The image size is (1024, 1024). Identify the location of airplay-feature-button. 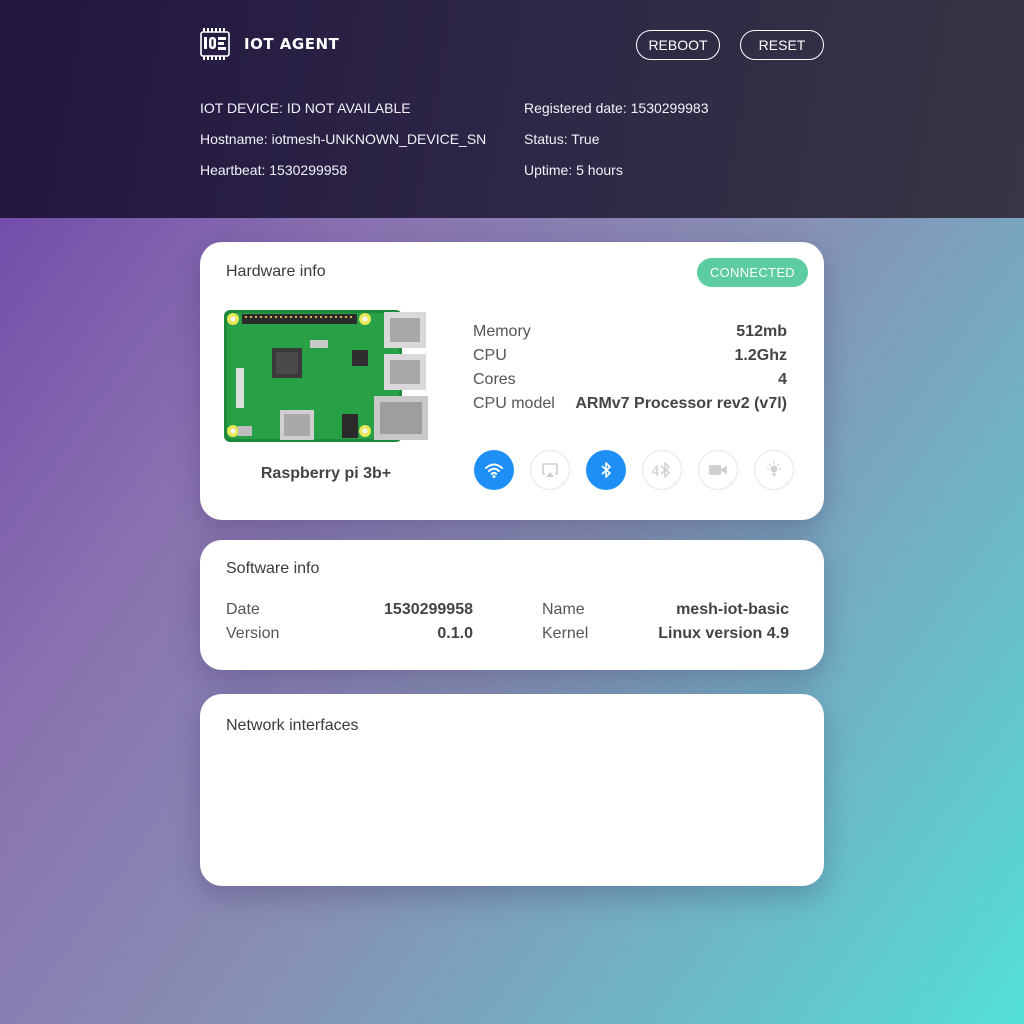
(550, 470).